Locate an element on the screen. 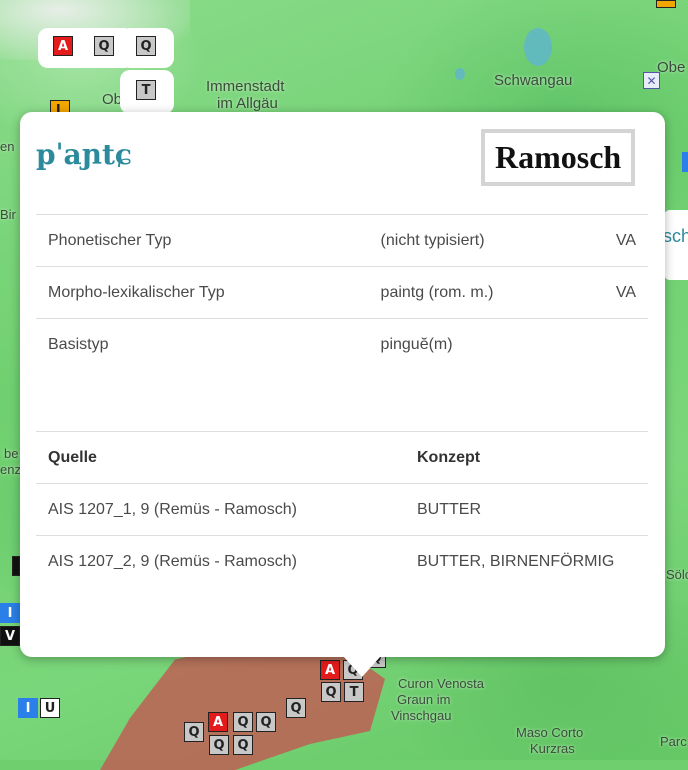 Image resolution: width=688 pixels, height=770 pixels. location-name: Ramosch is located at coordinates (558, 157).